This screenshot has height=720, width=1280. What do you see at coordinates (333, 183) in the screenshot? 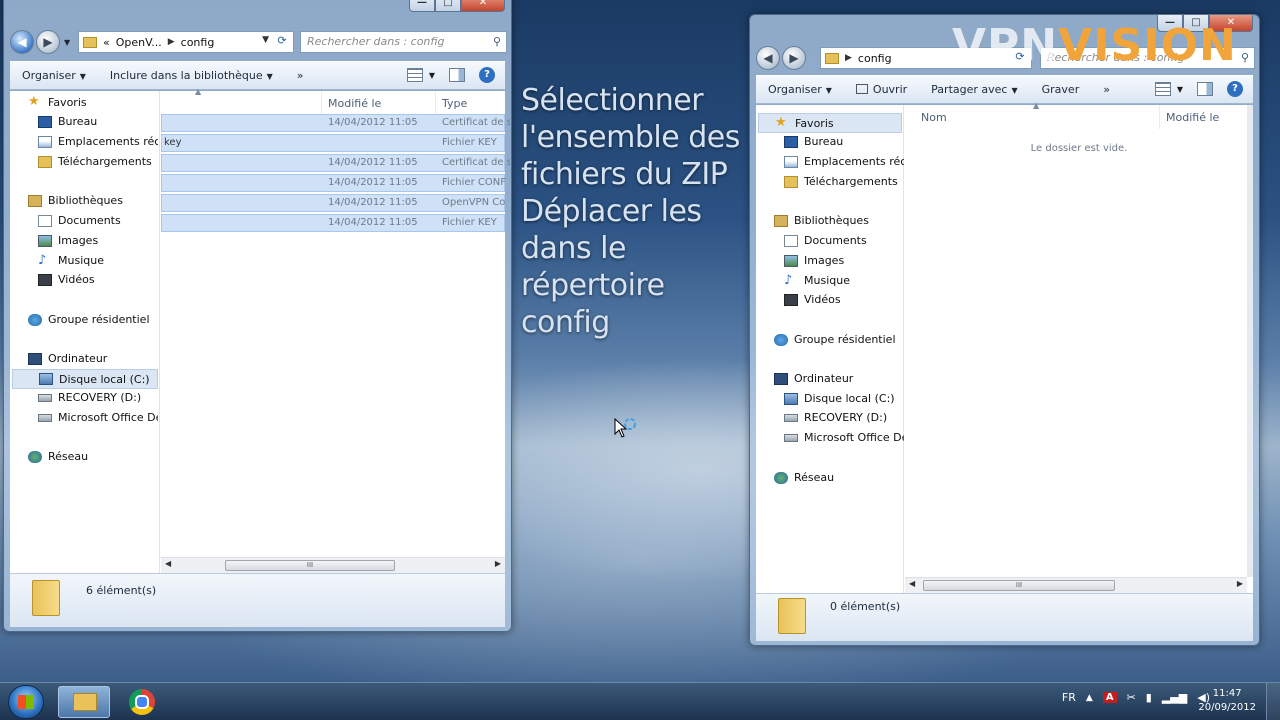
I see `file-row: 14/04/2012 11:05 Fichier CONF` at bounding box center [333, 183].